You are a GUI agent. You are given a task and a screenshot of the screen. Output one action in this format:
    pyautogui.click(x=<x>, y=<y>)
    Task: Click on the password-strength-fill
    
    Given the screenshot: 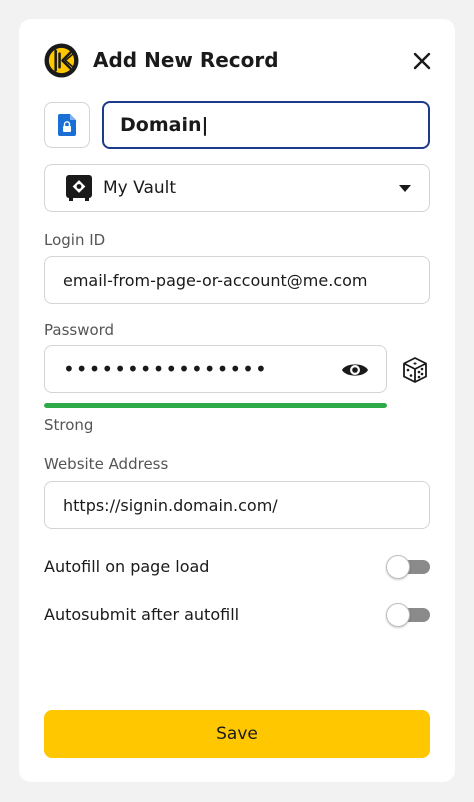 What is the action you would take?
    pyautogui.click(x=215, y=405)
    